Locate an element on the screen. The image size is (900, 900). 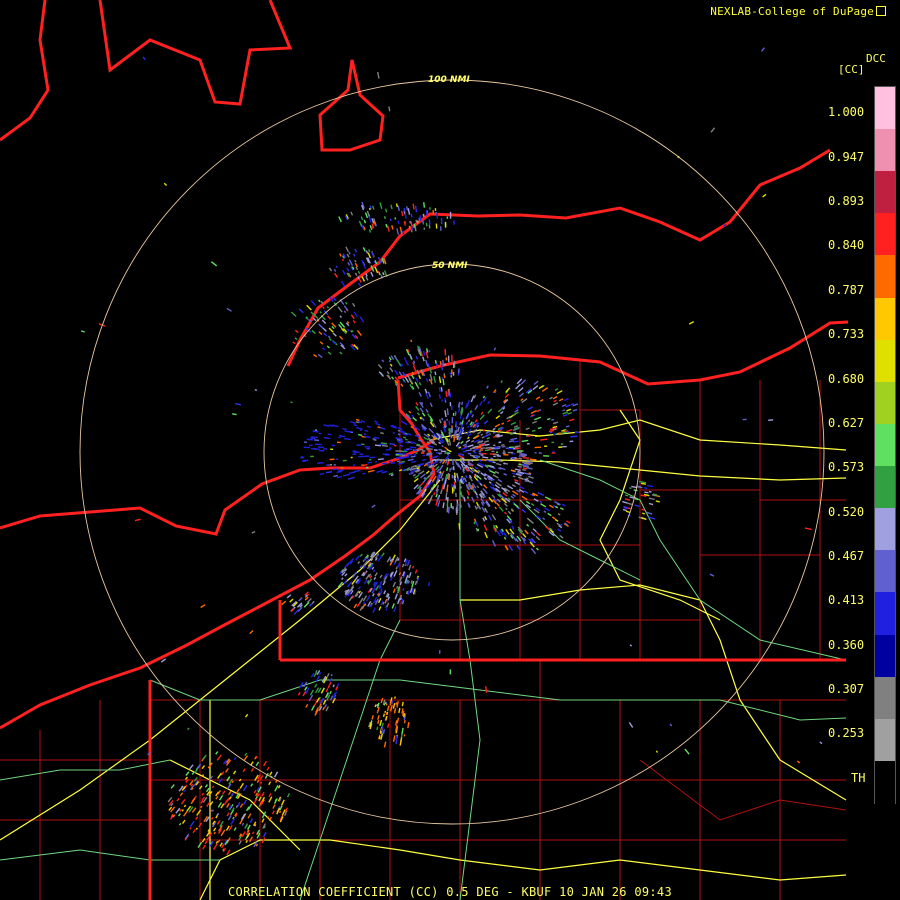
county-line is located at coordinates (498, 800).